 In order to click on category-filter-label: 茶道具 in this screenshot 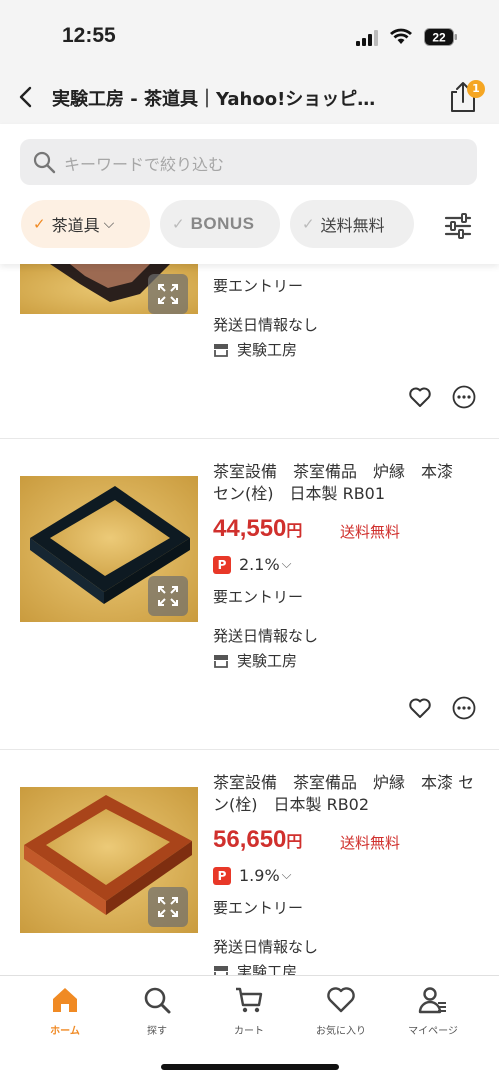, I will do `click(75, 225)`.